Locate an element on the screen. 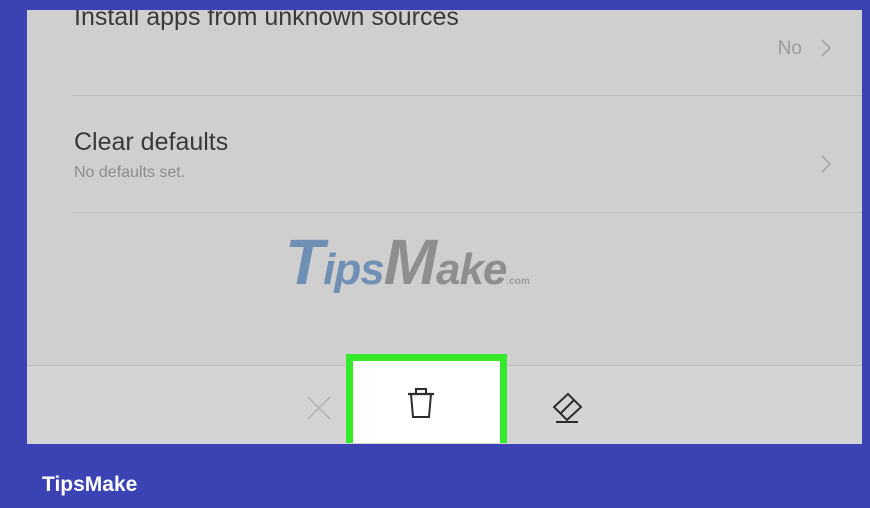 Image resolution: width=870 pixels, height=508 pixels. close-button is located at coordinates (319, 408).